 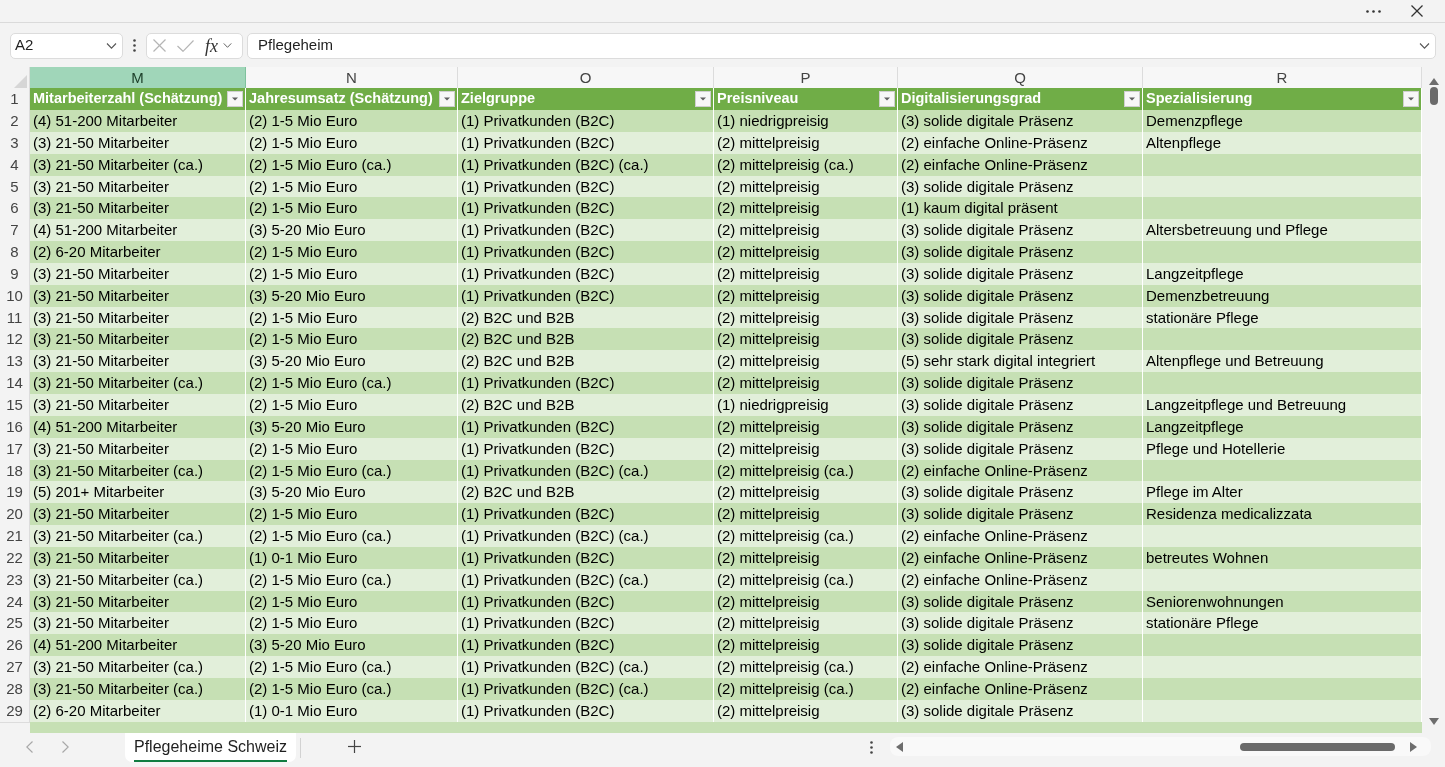 What do you see at coordinates (15, 711) in the screenshot?
I see `row-number: 29` at bounding box center [15, 711].